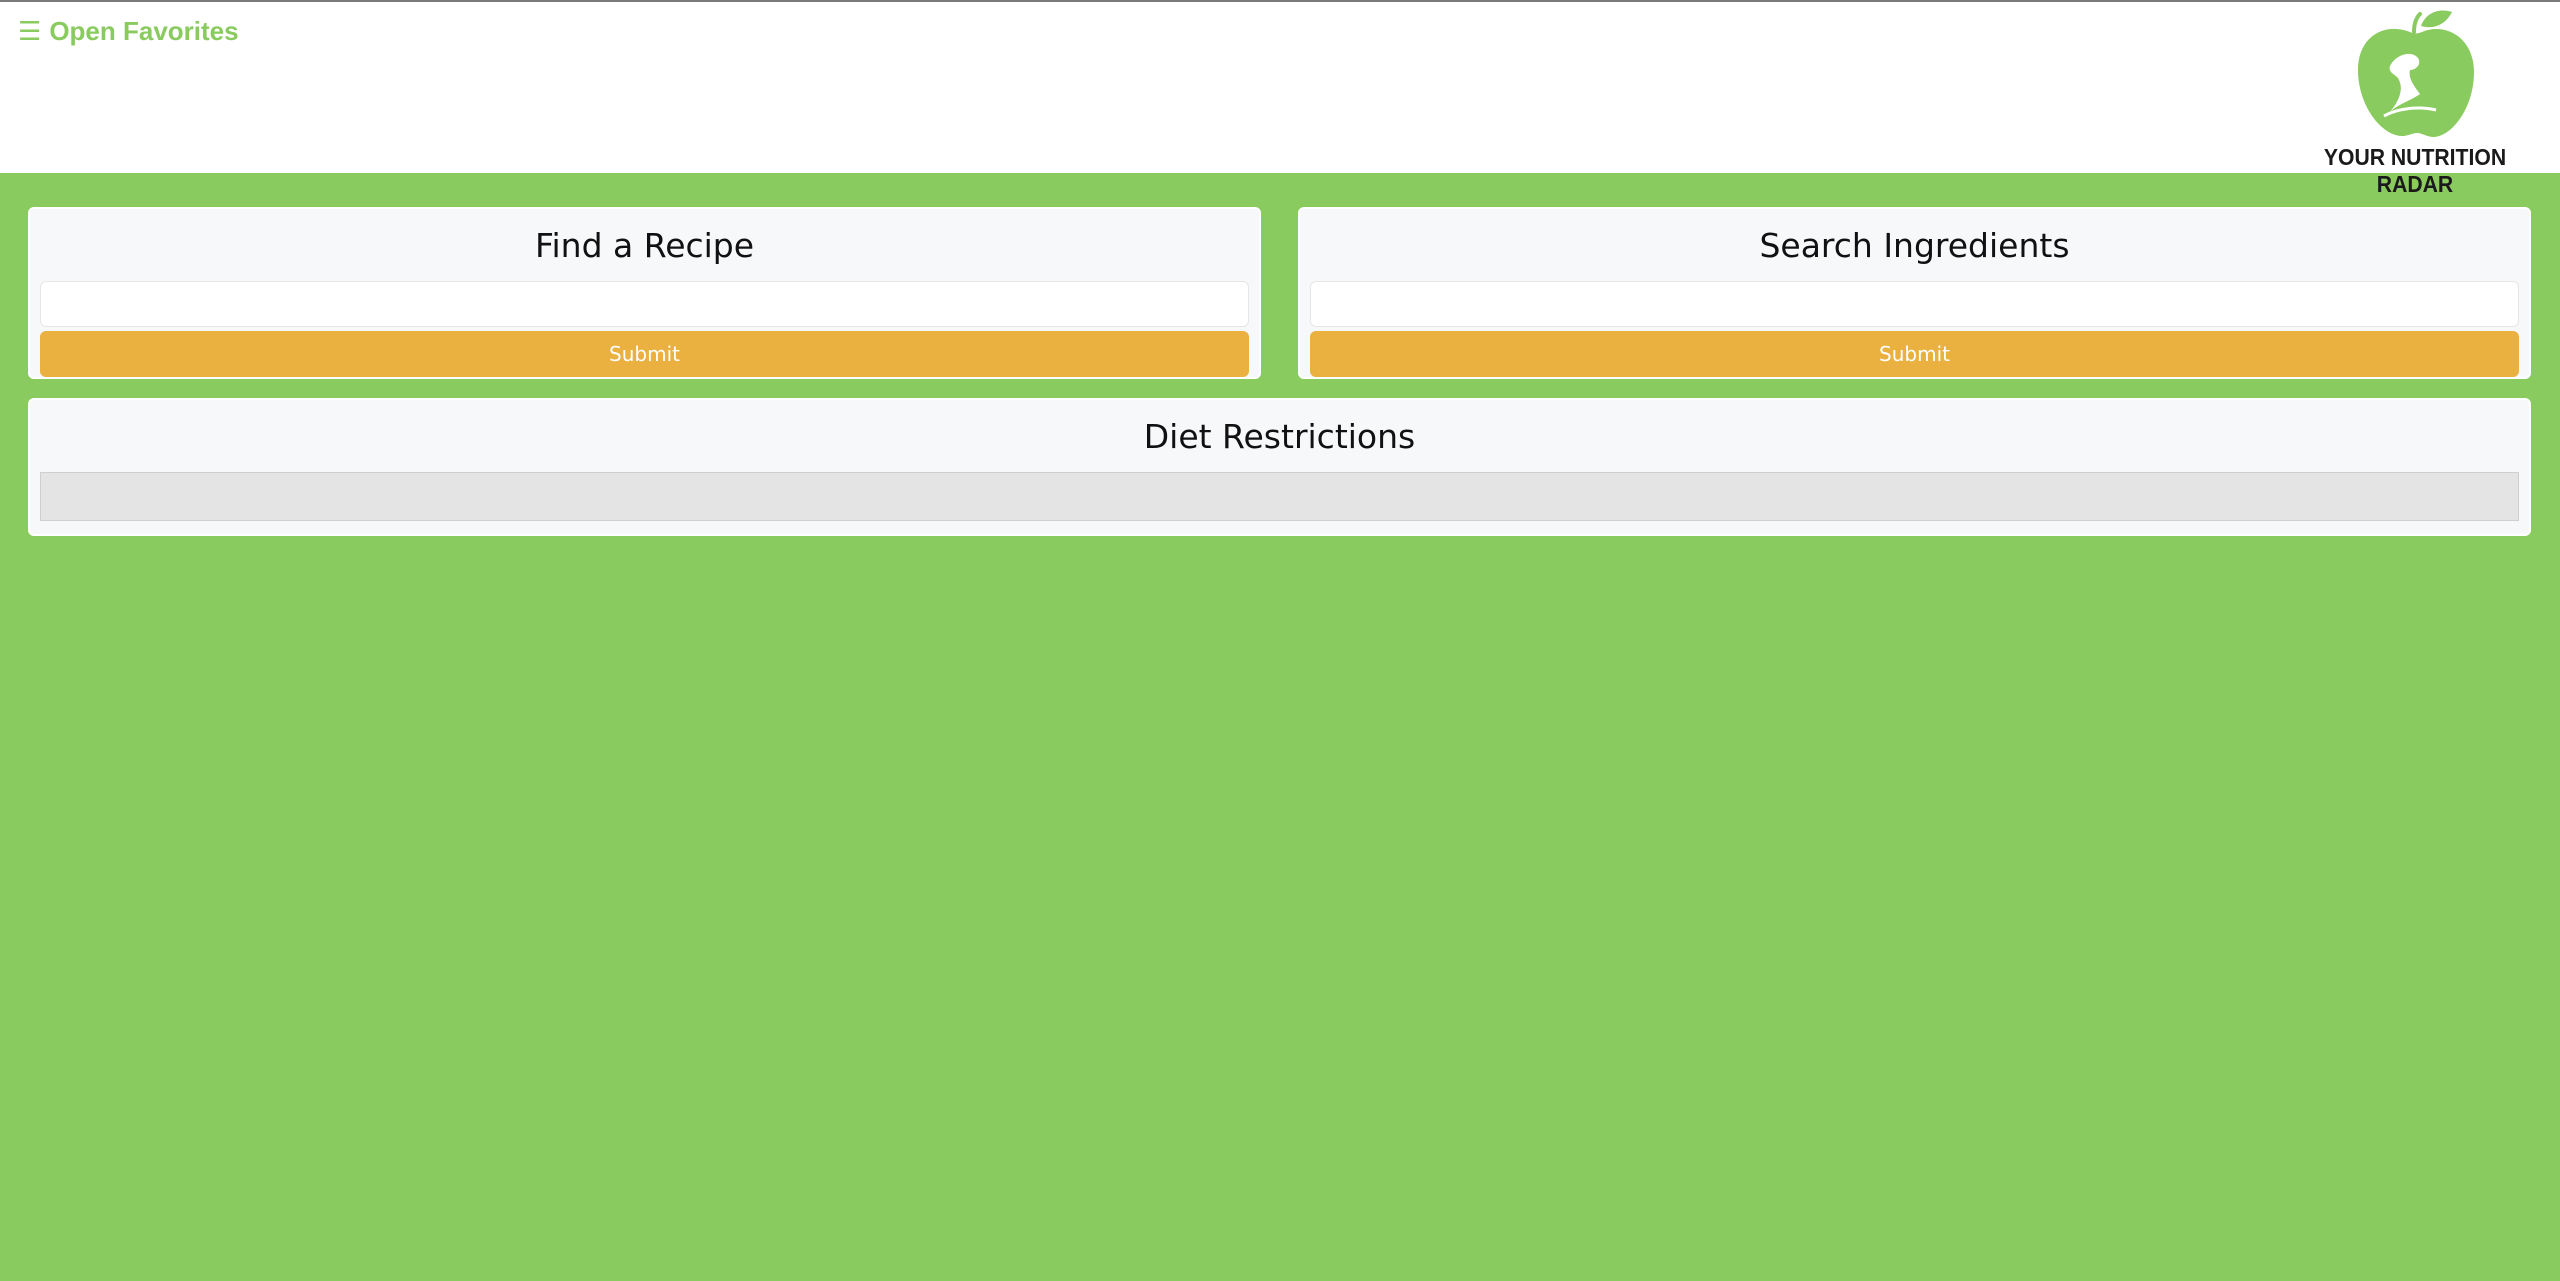 The image size is (2560, 1281). I want to click on diet-restrictions-title: Diet Restrictions, so click(1279, 436).